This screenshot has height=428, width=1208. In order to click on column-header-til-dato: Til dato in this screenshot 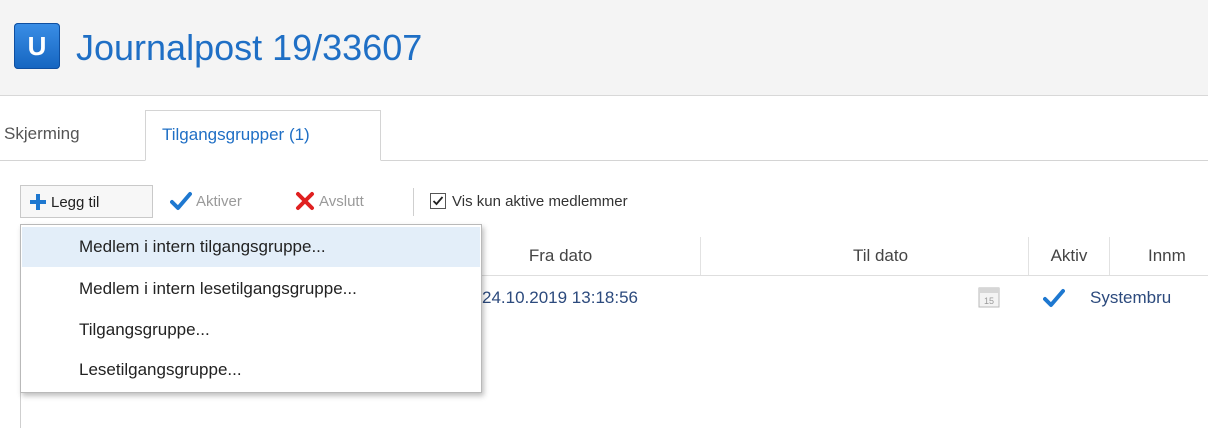, I will do `click(880, 256)`.